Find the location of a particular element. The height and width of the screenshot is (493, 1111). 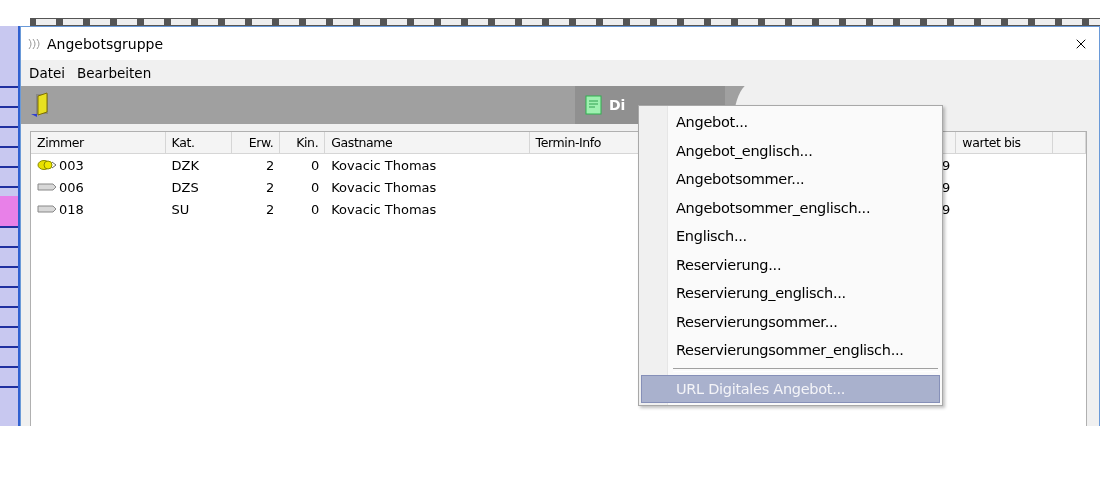

table-cell: 003 is located at coordinates (71, 165).